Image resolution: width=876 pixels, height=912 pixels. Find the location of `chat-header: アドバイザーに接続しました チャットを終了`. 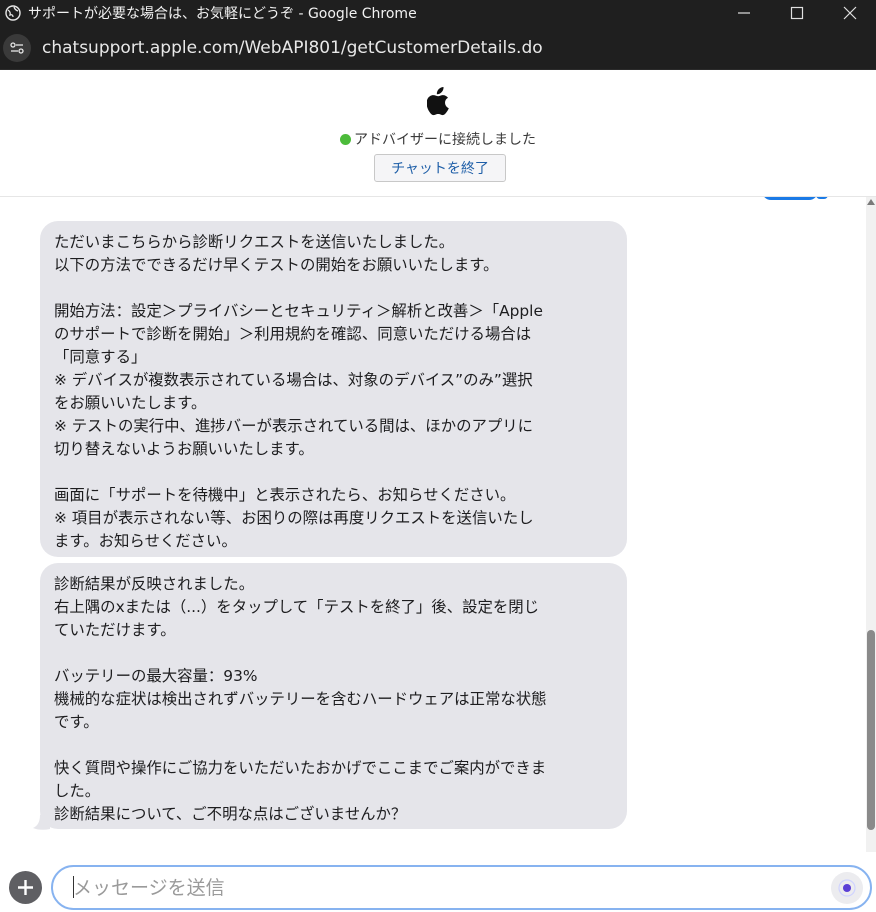

chat-header: アドバイザーに接続しました チャットを終了 is located at coordinates (438, 133).